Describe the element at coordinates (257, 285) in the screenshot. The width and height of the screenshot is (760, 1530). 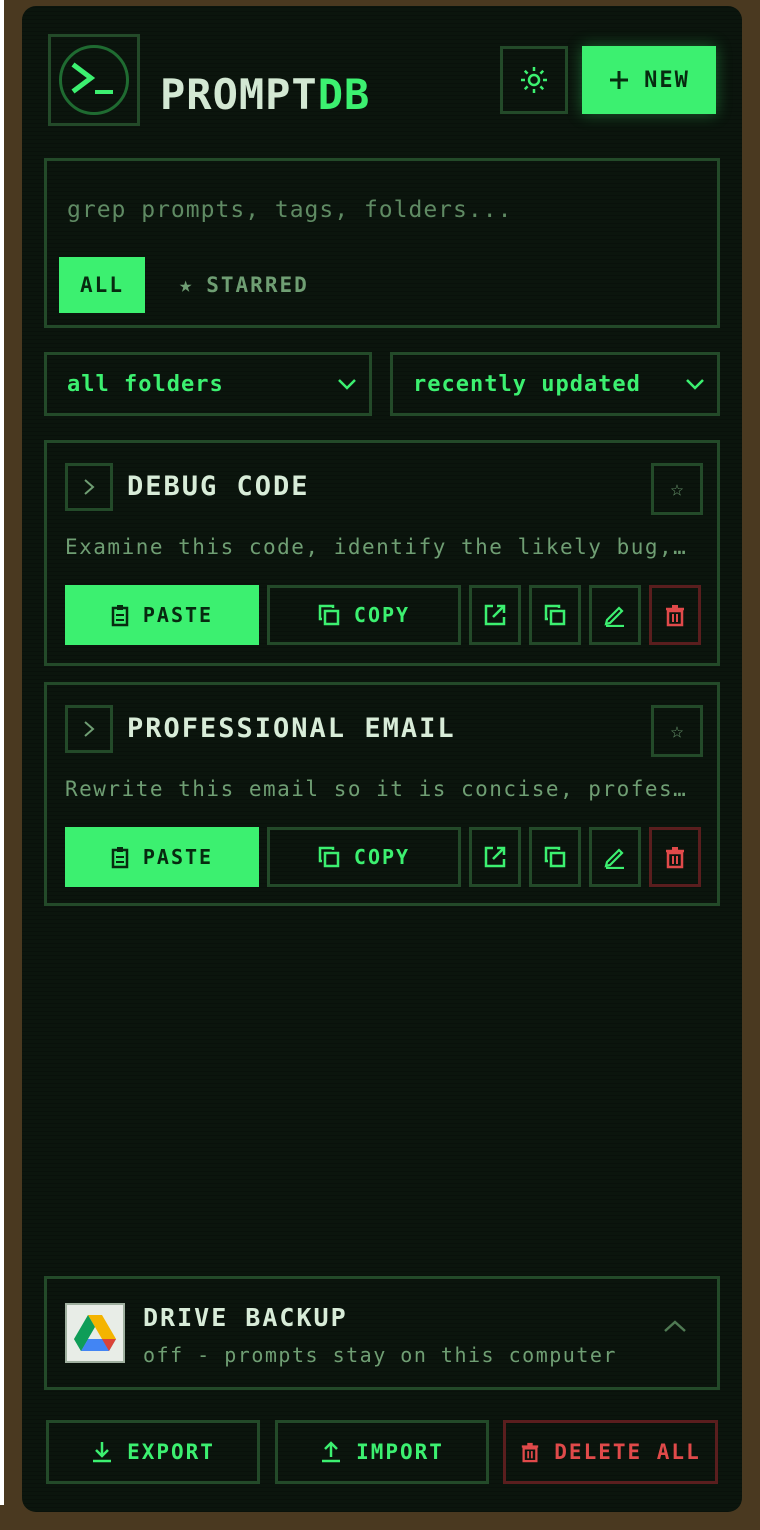
I see `filter-starred-label: STARRED` at that location.